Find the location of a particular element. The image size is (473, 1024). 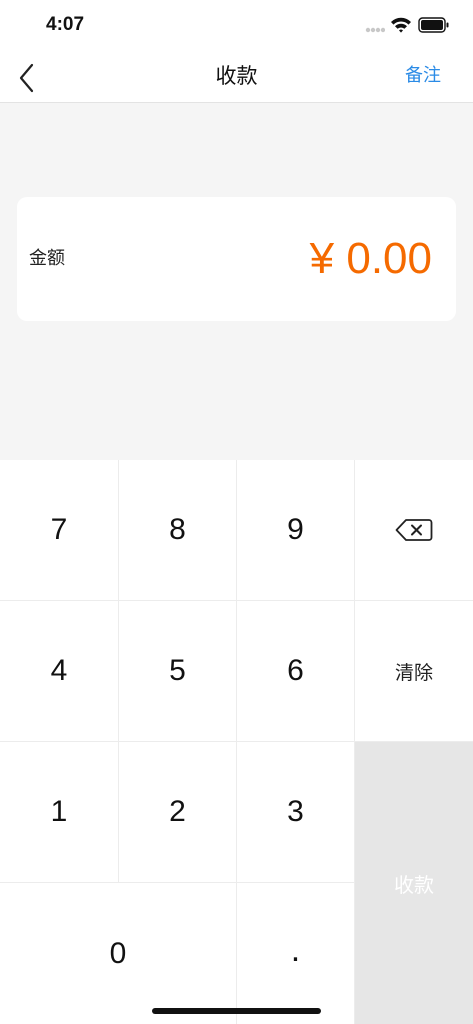

key-9: 9 is located at coordinates (296, 530).